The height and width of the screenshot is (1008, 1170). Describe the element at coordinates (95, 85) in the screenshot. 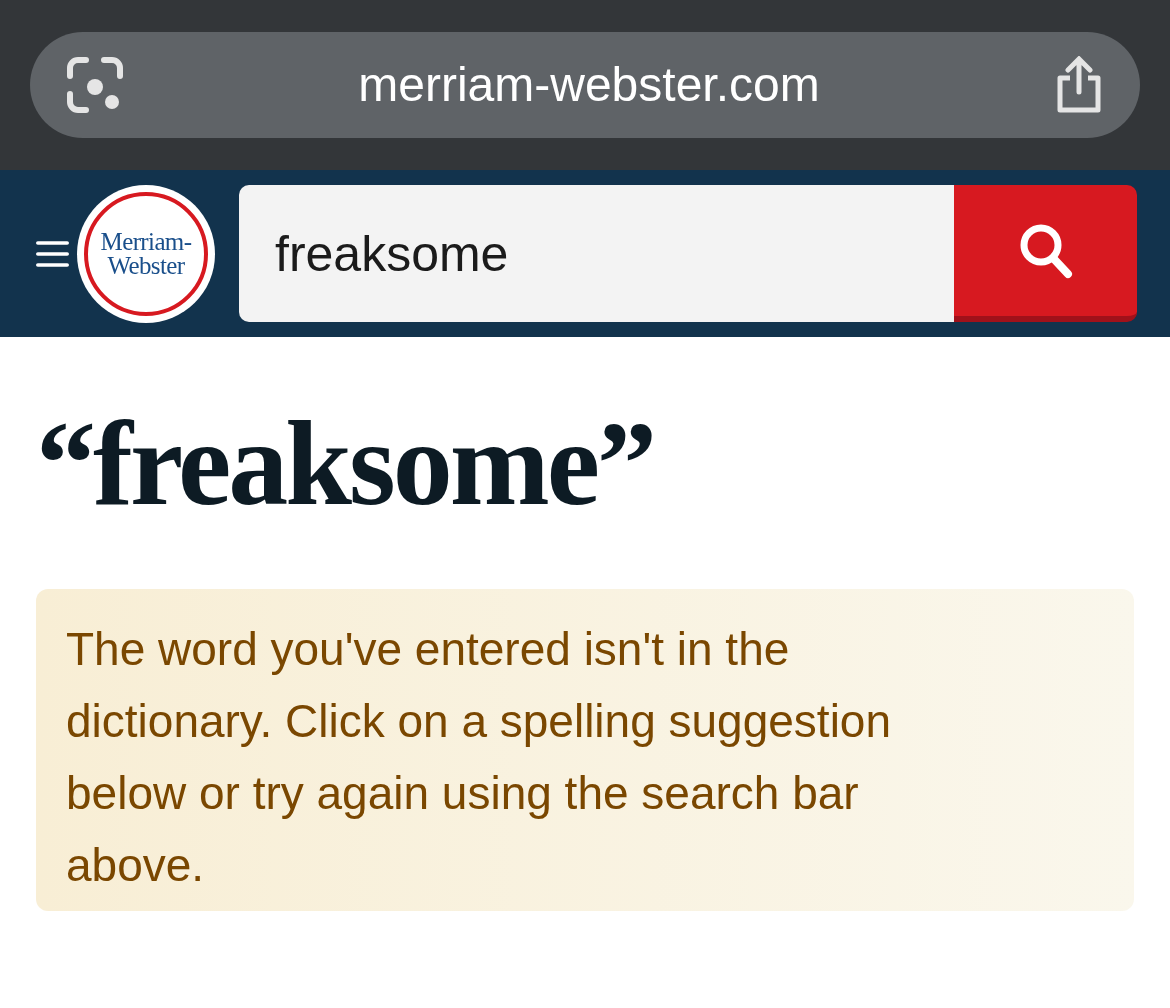

I see `camera-icon` at that location.